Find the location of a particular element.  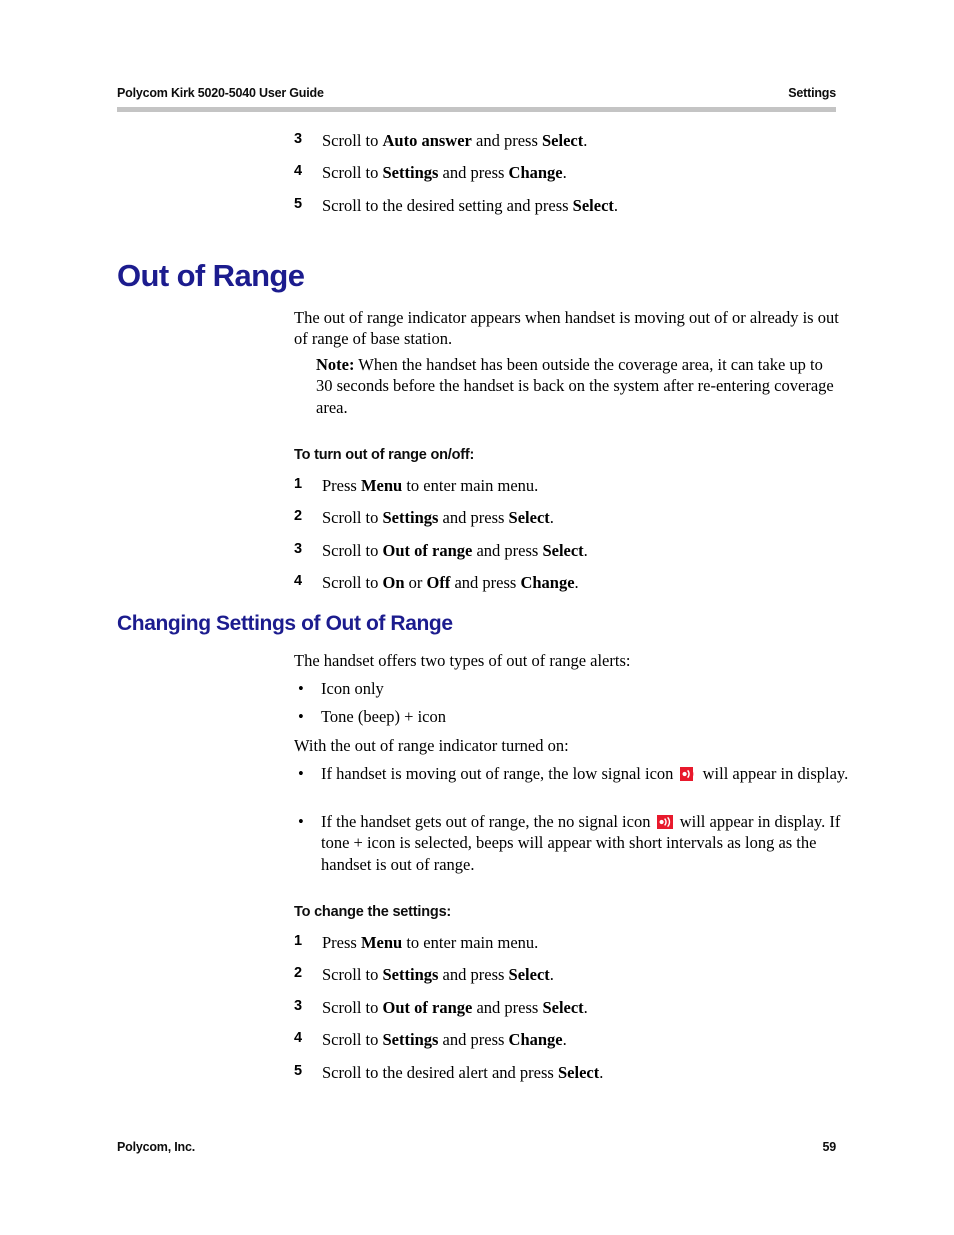

step-text-run: Scroll to the desired alert and press is located at coordinates (440, 1072).